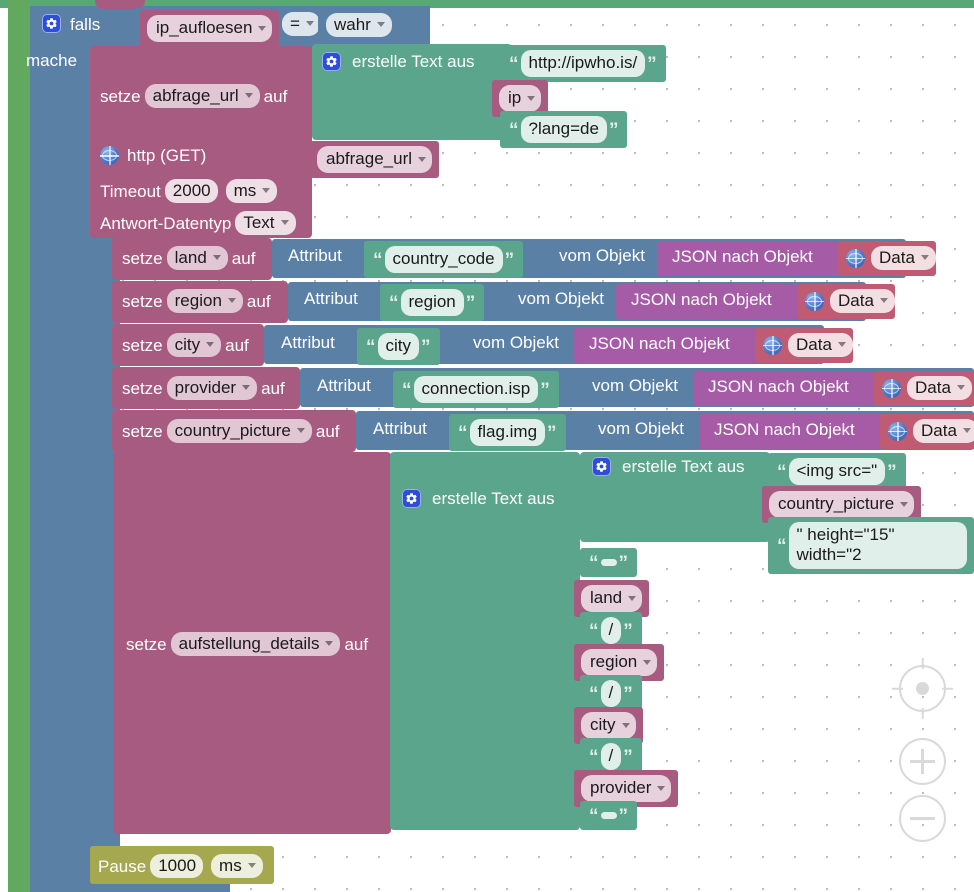 The width and height of the screenshot is (974, 892). I want to click on plus-icon, so click(922, 761).